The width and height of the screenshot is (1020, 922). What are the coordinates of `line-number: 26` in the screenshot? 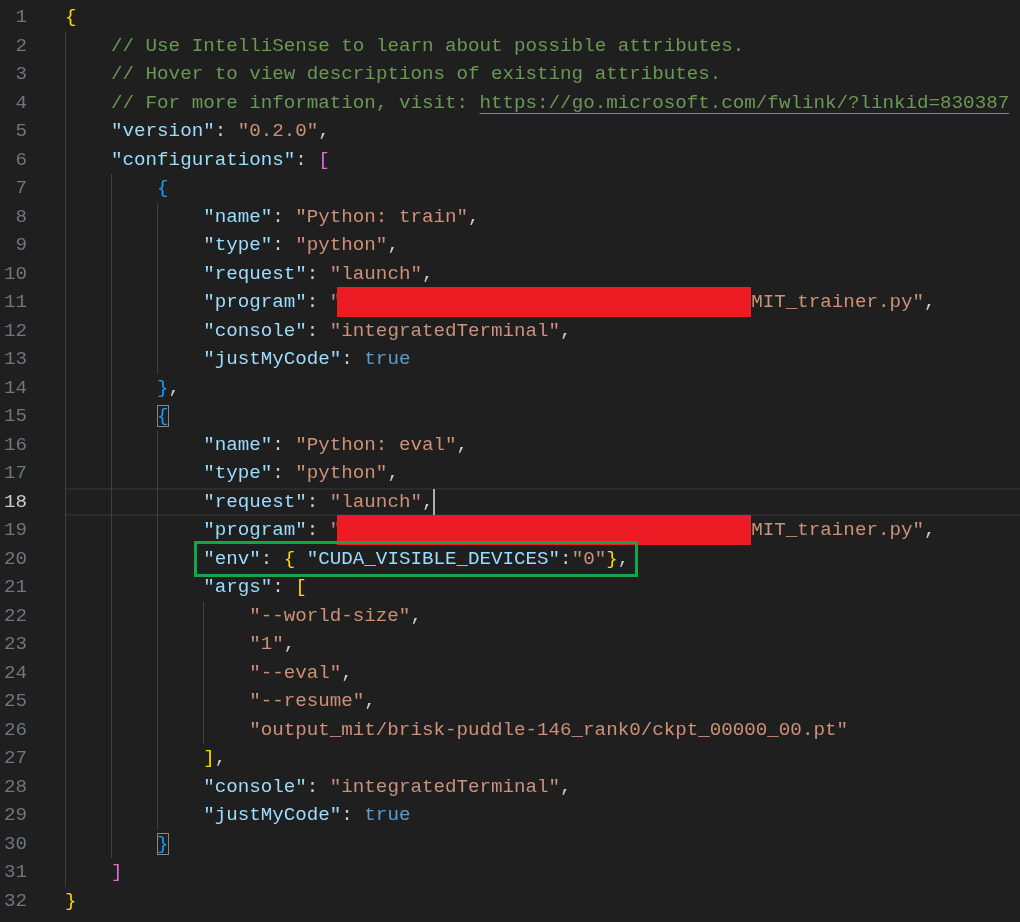 It's located at (14, 729).